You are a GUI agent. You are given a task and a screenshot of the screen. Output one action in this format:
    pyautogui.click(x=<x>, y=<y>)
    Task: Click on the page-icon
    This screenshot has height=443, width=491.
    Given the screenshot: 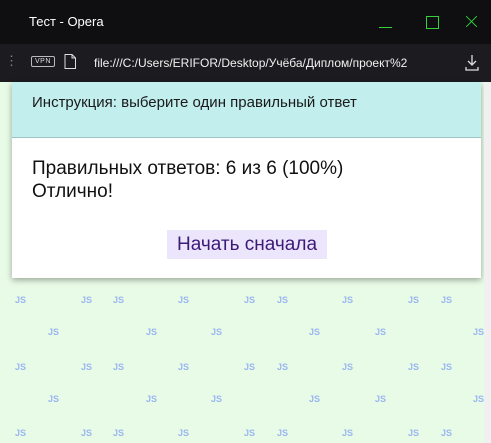 What is the action you would take?
    pyautogui.click(x=70, y=61)
    